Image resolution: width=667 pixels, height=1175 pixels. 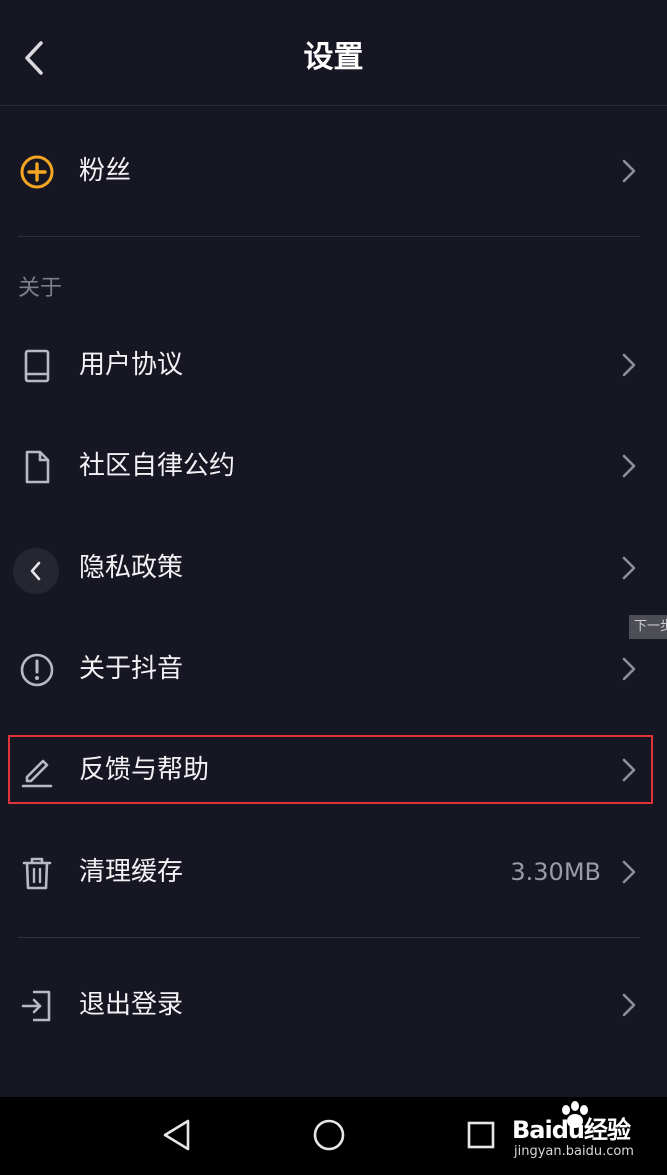 I want to click on nav-recent-button, so click(x=481, y=1135).